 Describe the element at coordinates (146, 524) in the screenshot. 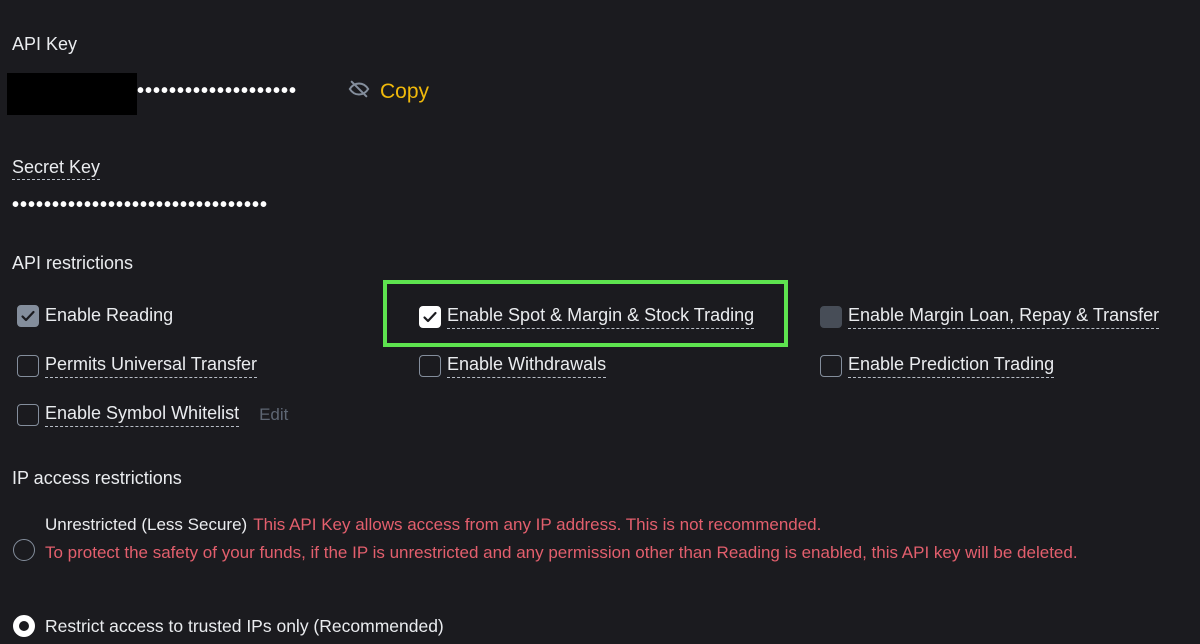

I see `unrestricted-label: Unrestricted (Less Secure)` at that location.